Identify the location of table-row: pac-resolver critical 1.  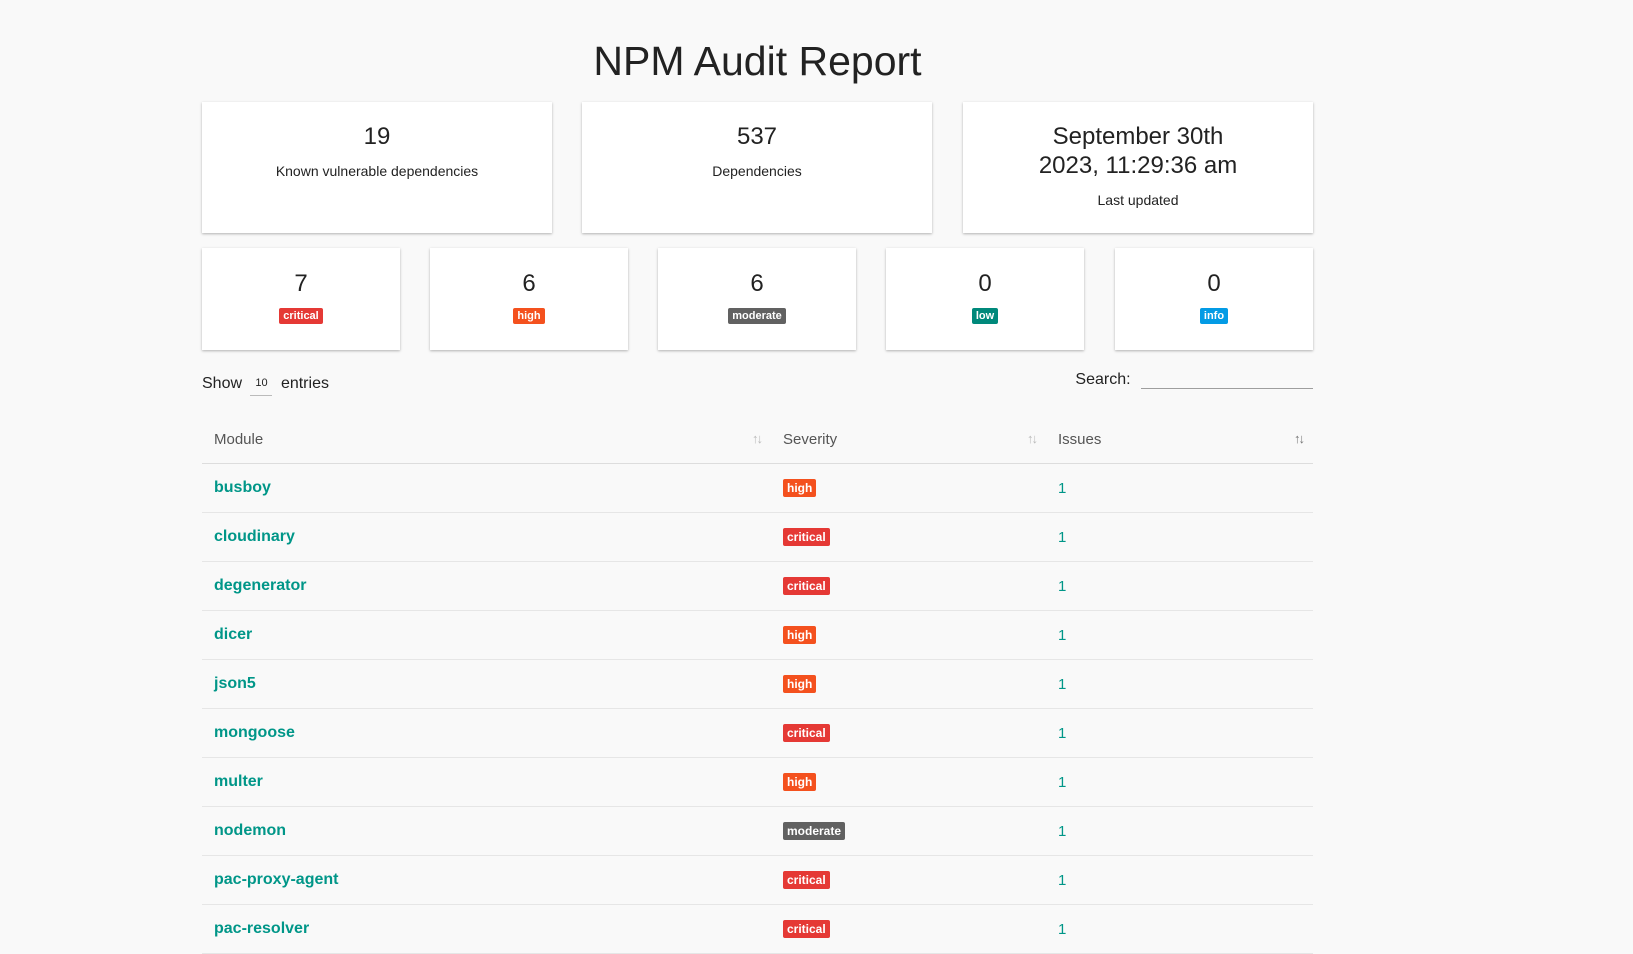
(757, 929).